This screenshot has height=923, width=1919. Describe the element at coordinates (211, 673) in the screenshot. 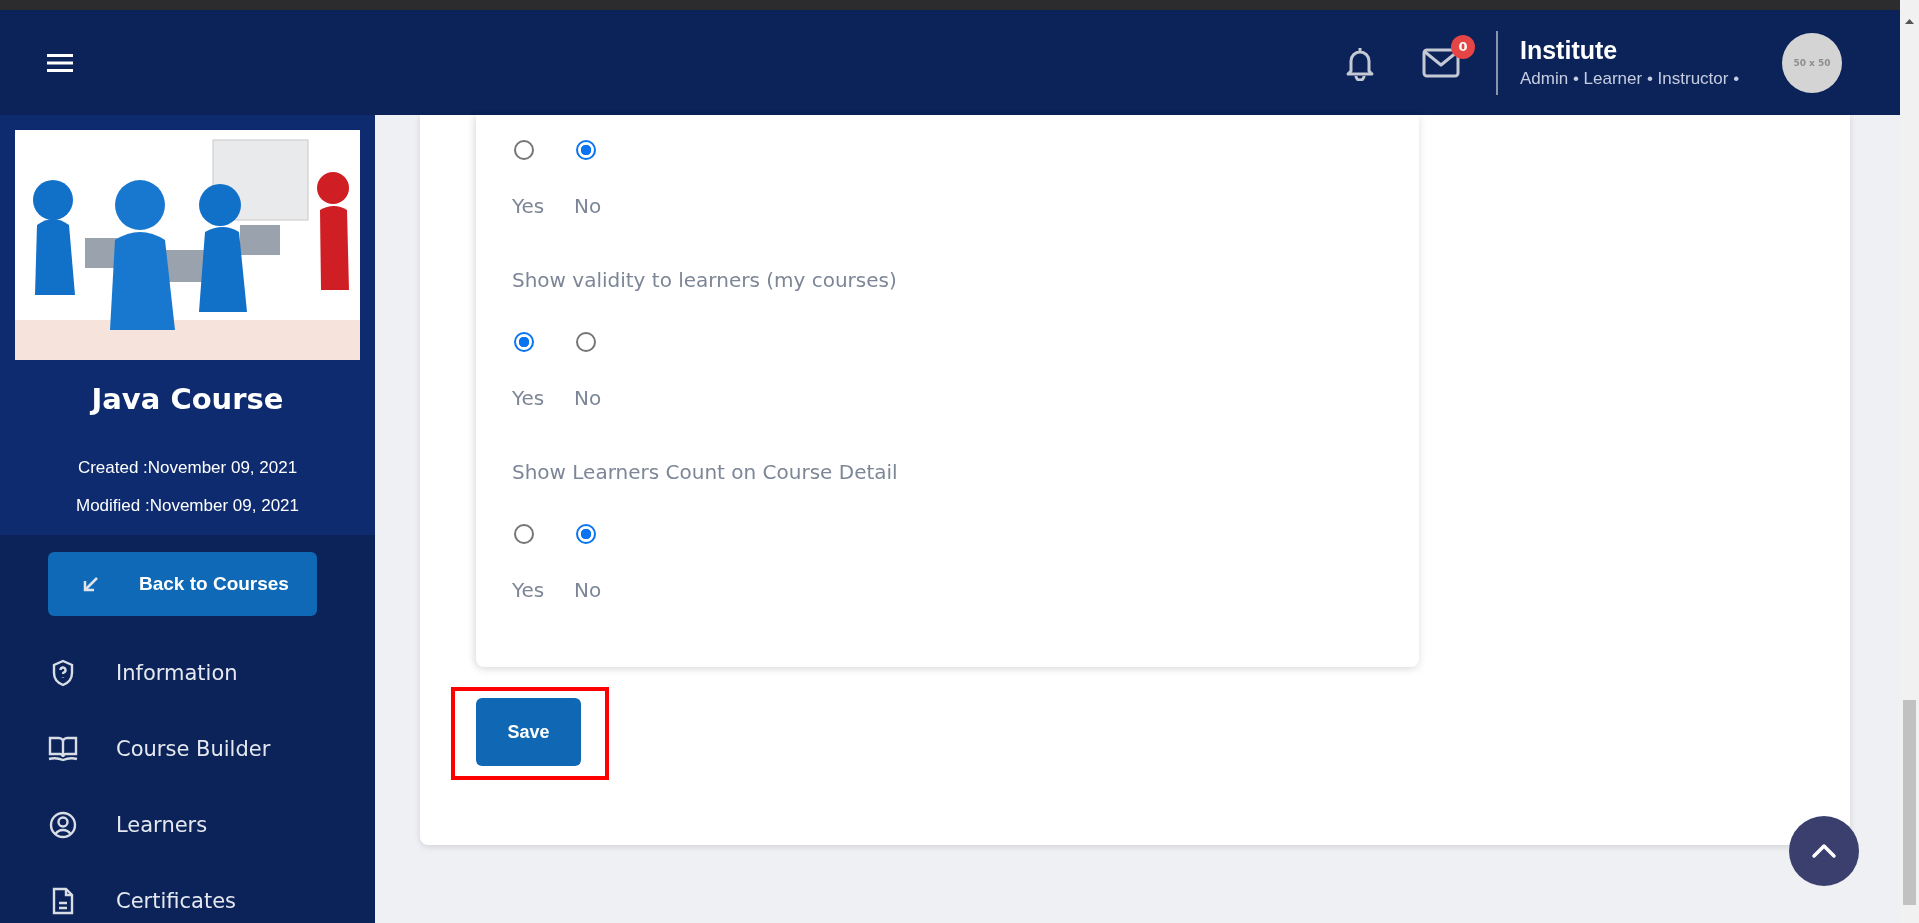

I see `sidebar-item: Information` at that location.